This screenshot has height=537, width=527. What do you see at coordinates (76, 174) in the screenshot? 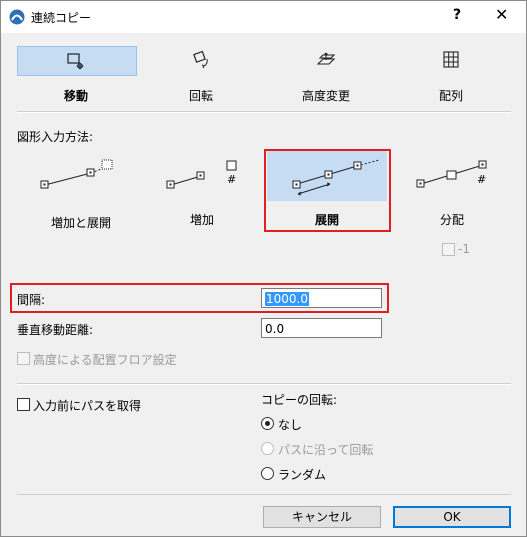
I see `increment-spread-diagram-icon` at bounding box center [76, 174].